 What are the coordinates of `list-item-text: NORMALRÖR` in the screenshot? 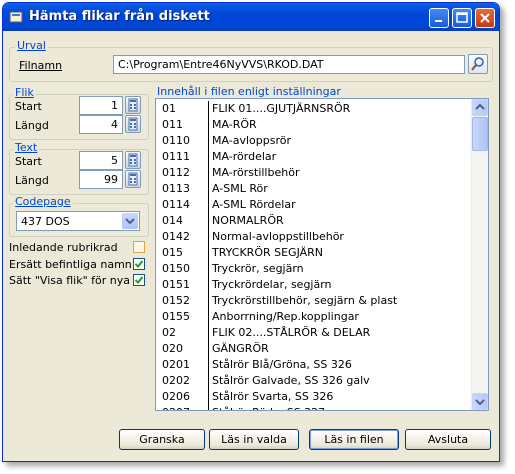 It's located at (248, 220).